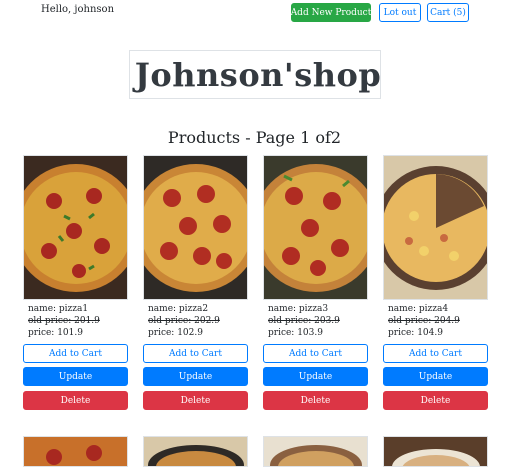 This screenshot has width=509, height=467. What do you see at coordinates (55, 333) in the screenshot?
I see `product-price: price: 101.9` at bounding box center [55, 333].